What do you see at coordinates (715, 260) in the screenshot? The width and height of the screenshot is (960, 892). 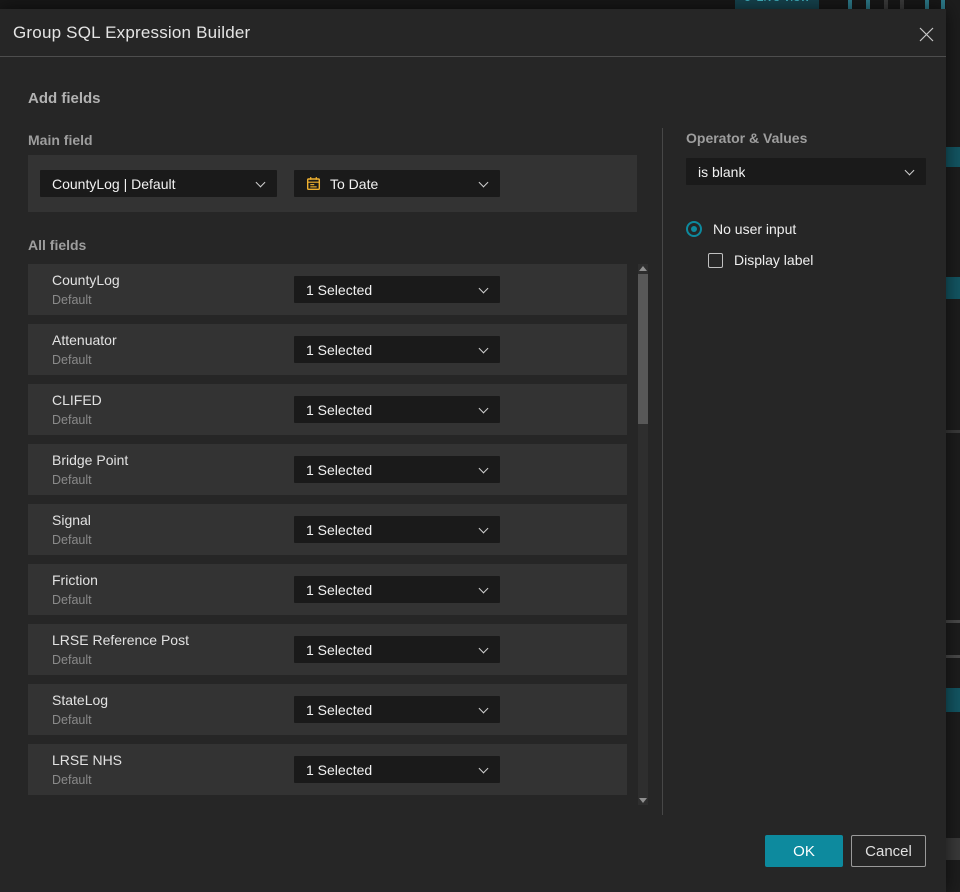 I see `checkbox-unchecked-icon` at bounding box center [715, 260].